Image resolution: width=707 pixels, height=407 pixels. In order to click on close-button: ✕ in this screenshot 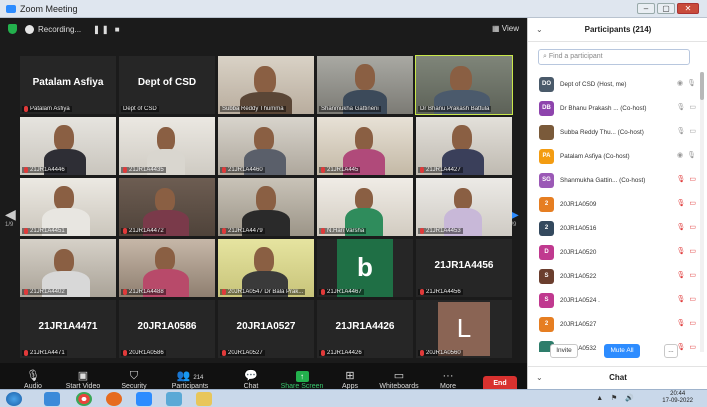, I will do `click(688, 8)`.